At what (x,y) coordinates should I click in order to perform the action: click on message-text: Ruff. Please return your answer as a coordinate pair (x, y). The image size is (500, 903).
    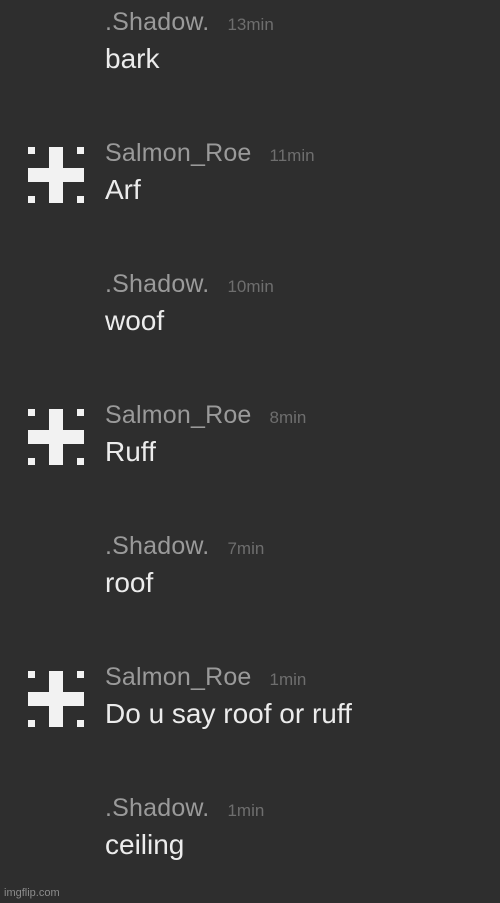
    Looking at the image, I should click on (130, 451).